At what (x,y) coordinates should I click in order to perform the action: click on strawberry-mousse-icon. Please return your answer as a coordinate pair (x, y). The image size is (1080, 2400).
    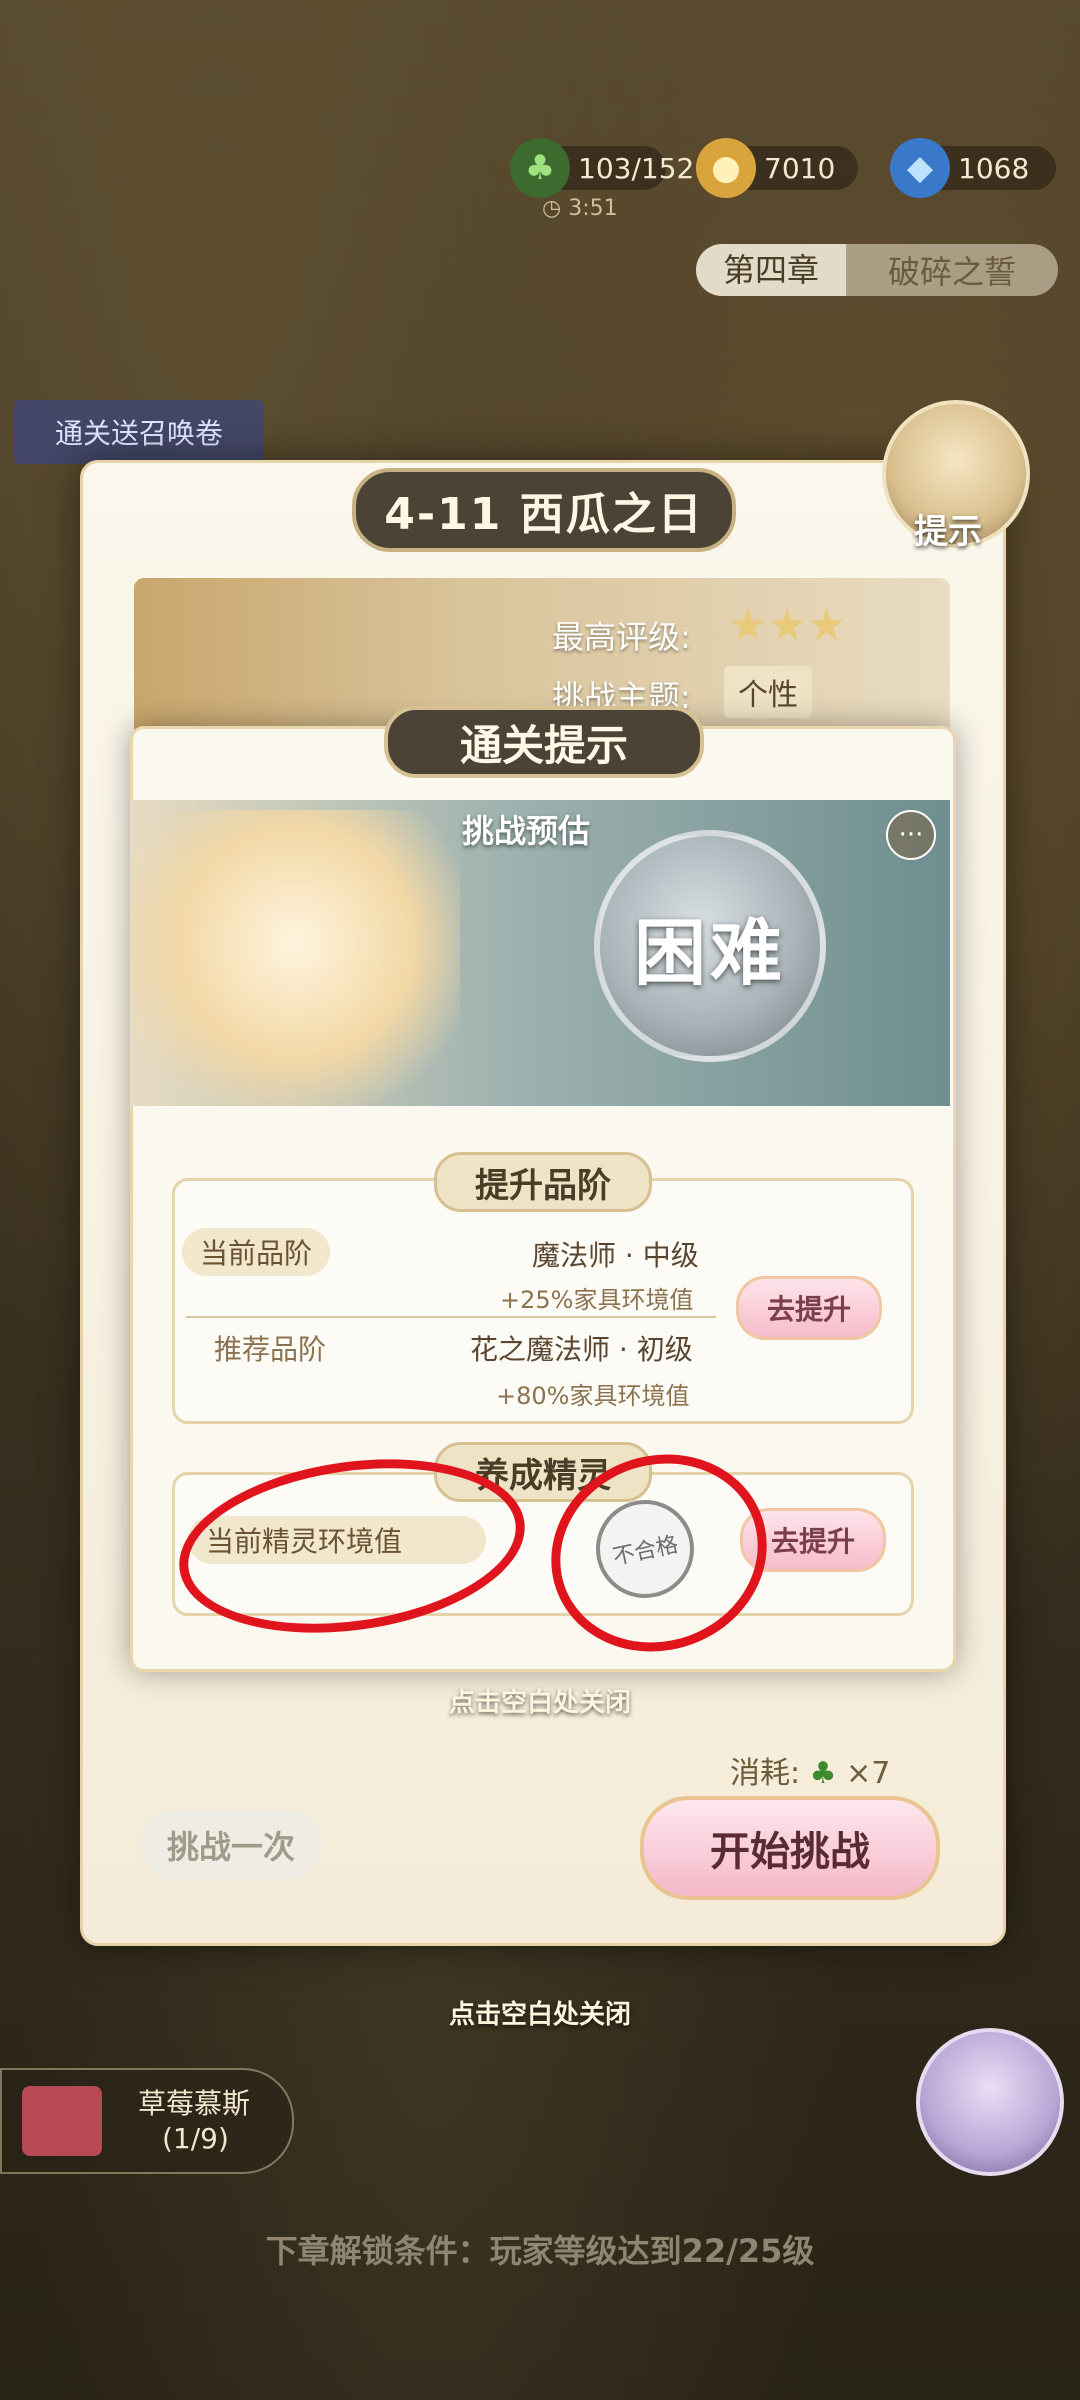
    Looking at the image, I should click on (62, 2121).